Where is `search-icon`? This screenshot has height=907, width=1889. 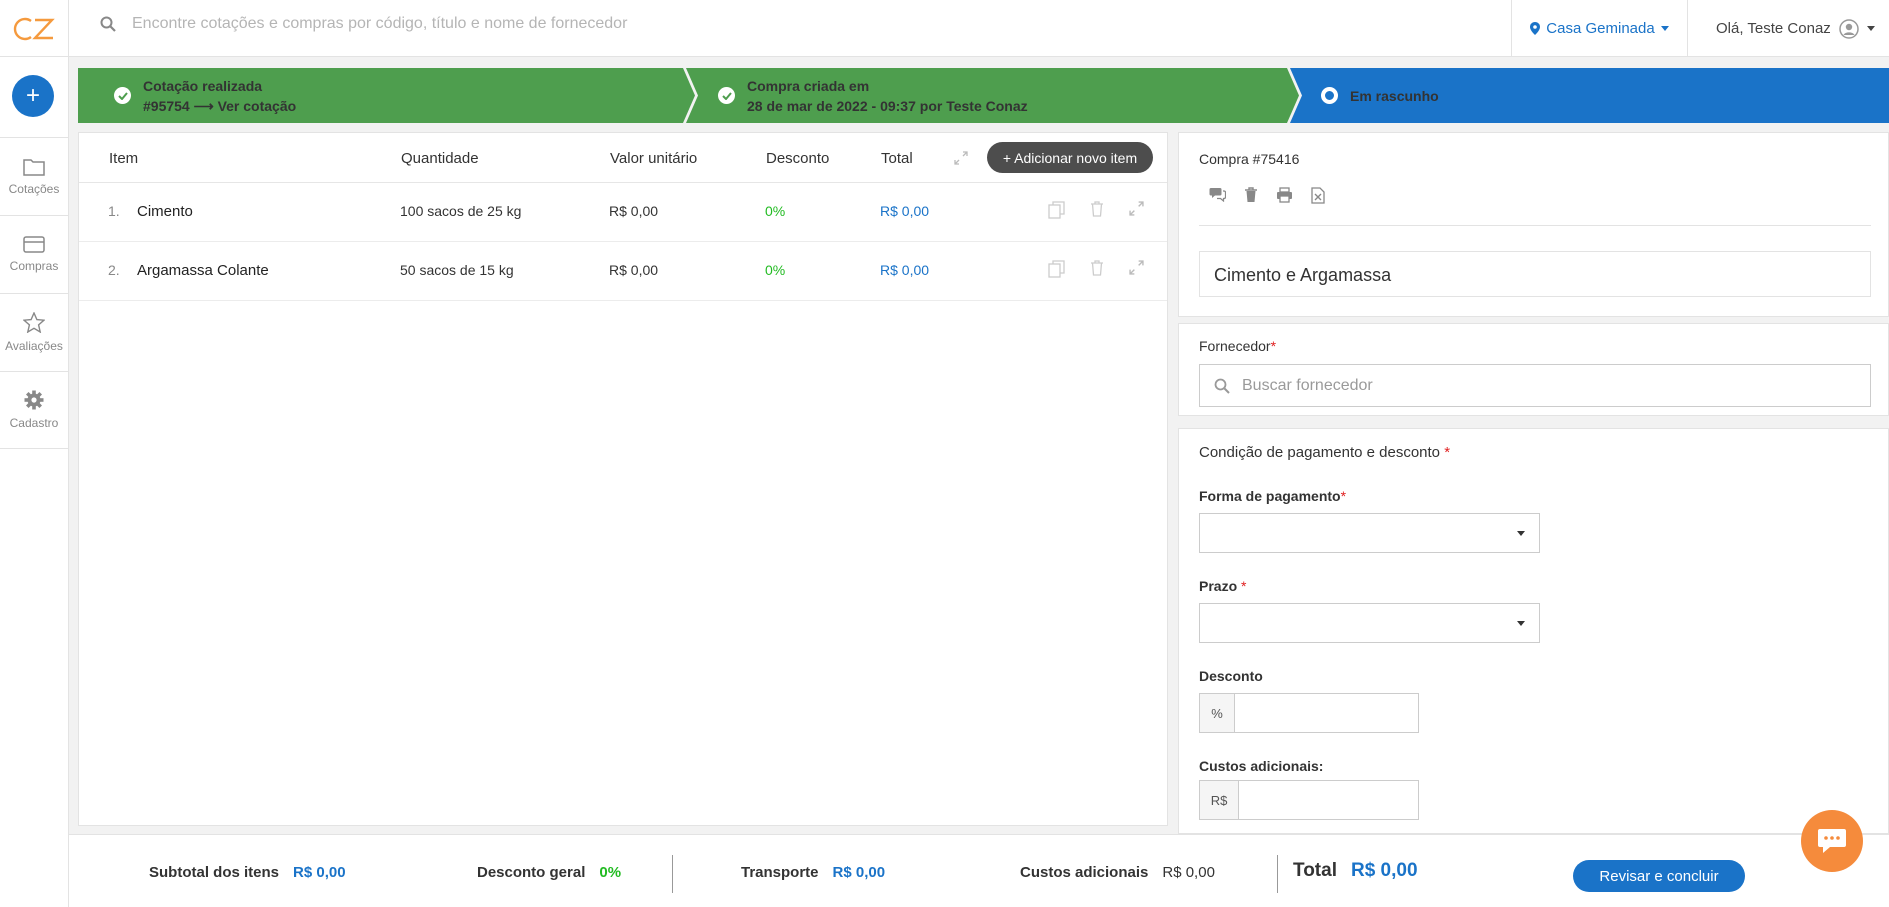 search-icon is located at coordinates (1222, 386).